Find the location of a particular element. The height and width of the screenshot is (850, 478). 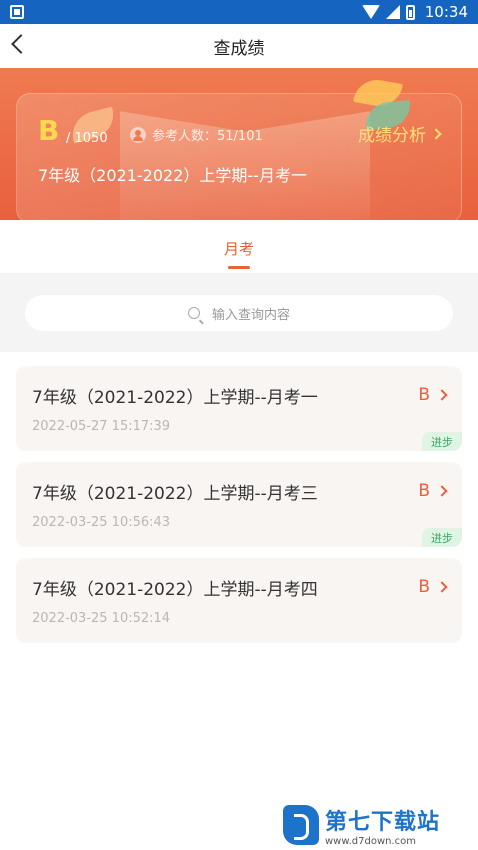

battery-icon is located at coordinates (410, 12).